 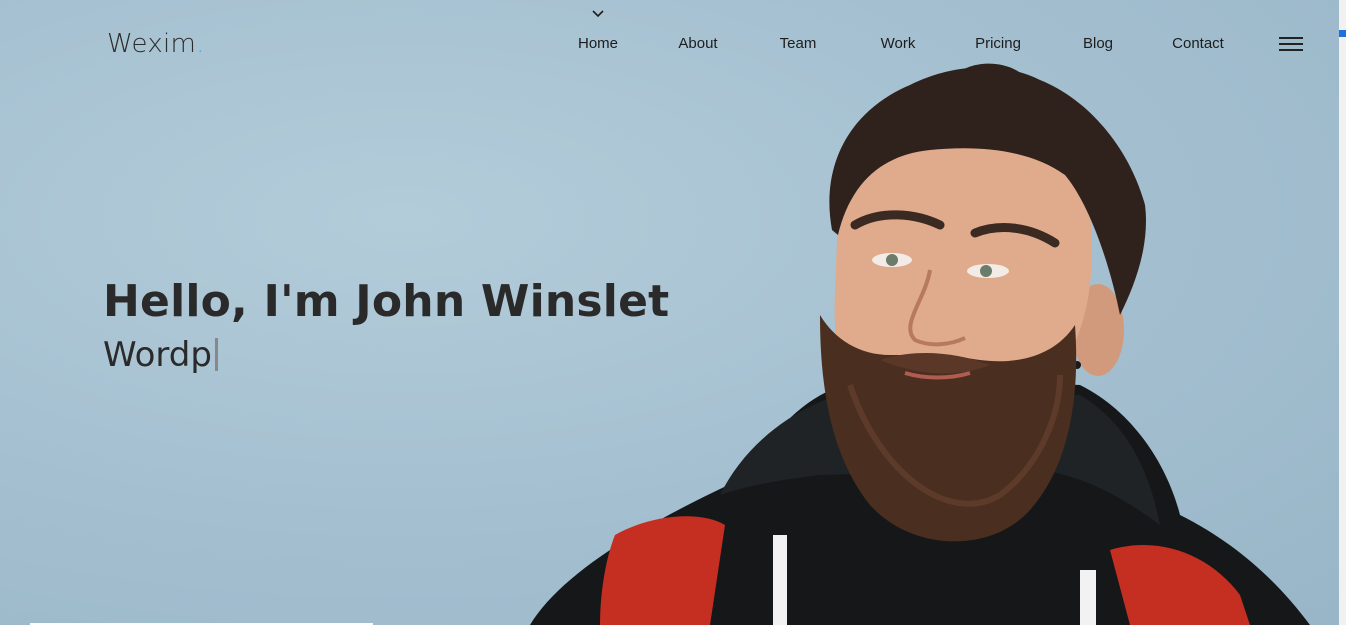 I want to click on nav-item-about: About, so click(x=698, y=43).